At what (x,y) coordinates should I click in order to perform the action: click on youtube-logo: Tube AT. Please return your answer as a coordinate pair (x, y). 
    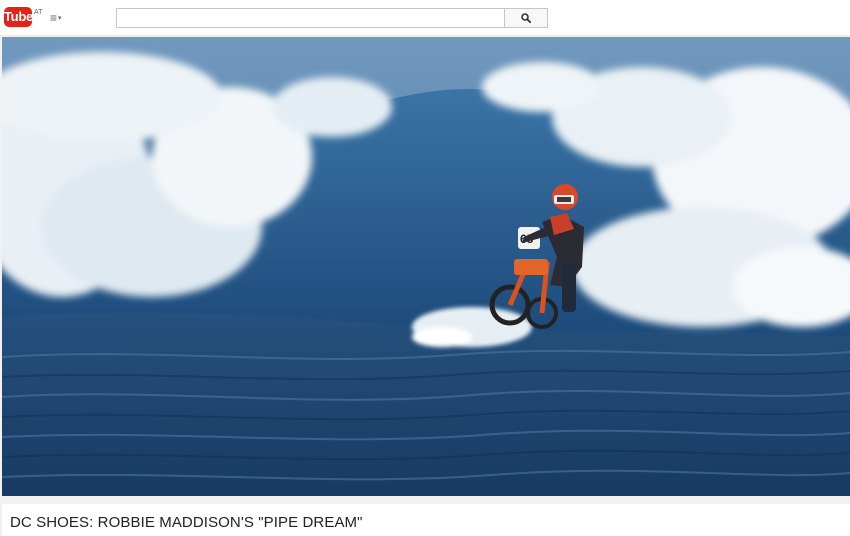
    Looking at the image, I should click on (23, 18).